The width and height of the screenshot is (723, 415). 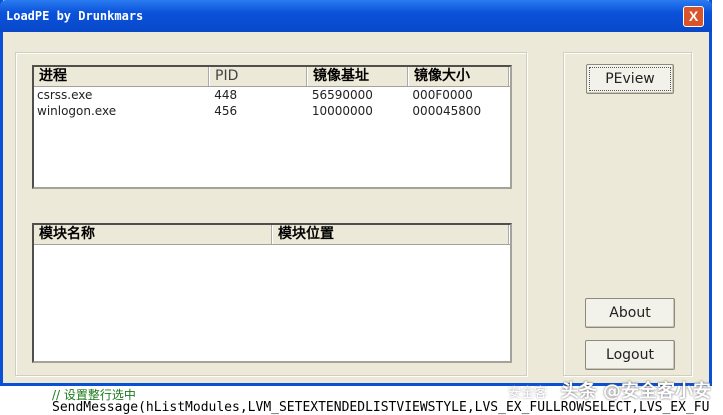 I want to click on about-button: About, so click(x=630, y=313).